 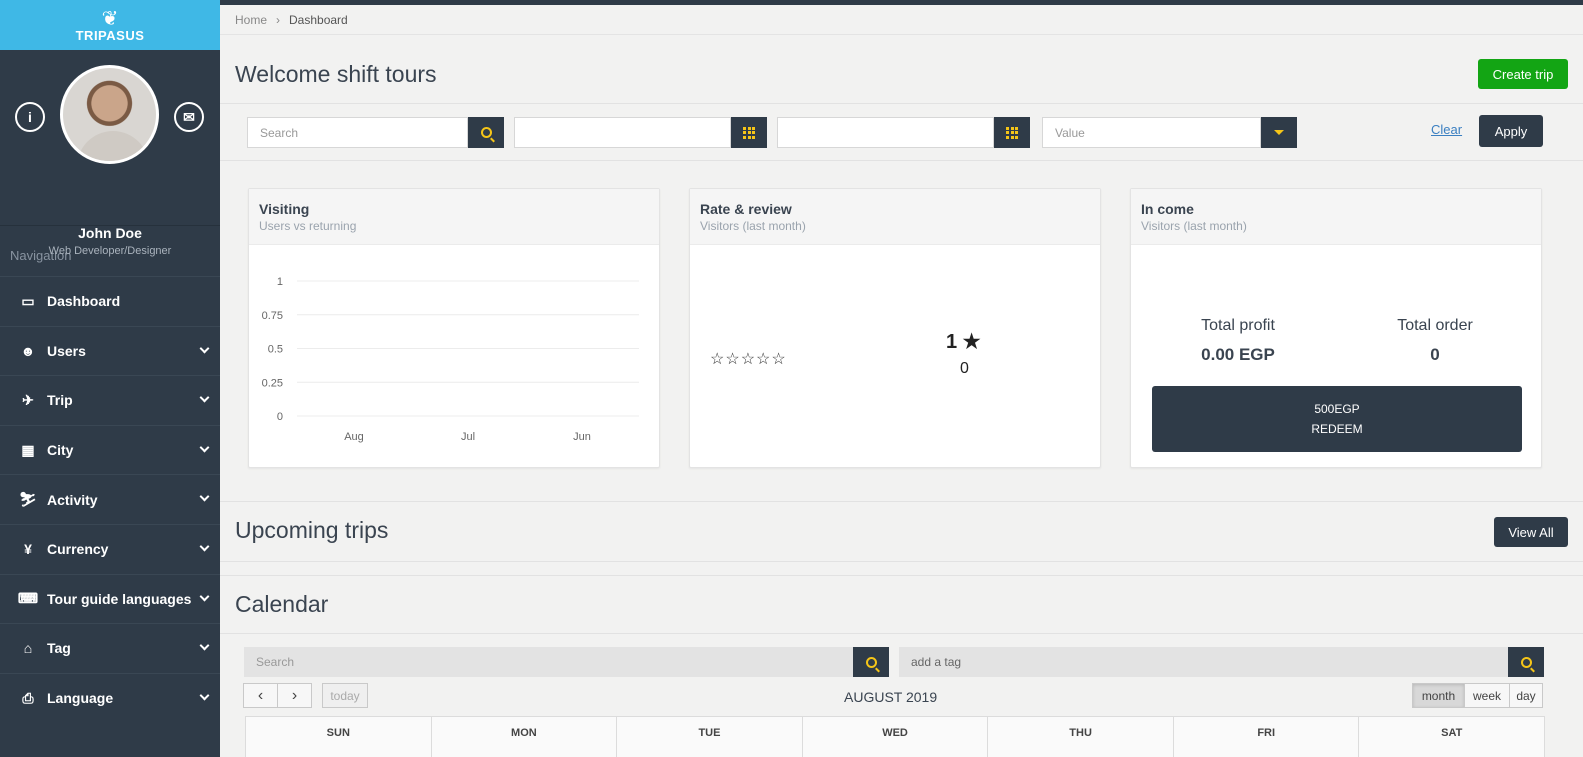 I want to click on apply-button: Apply, so click(x=1511, y=131).